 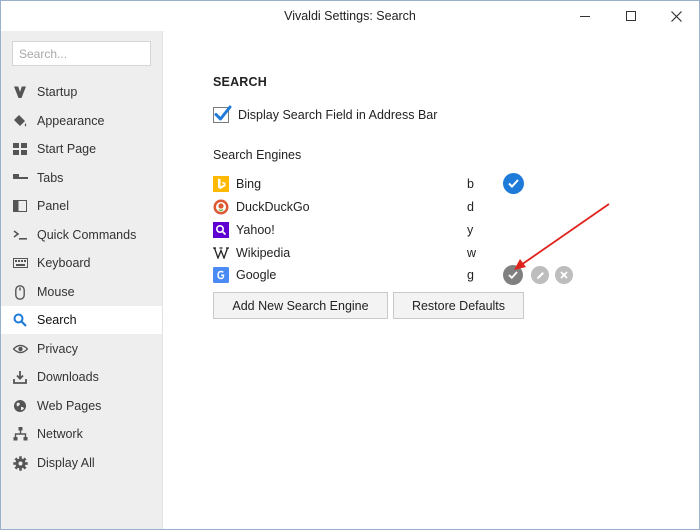 I want to click on engine-name: Google, so click(x=256, y=275).